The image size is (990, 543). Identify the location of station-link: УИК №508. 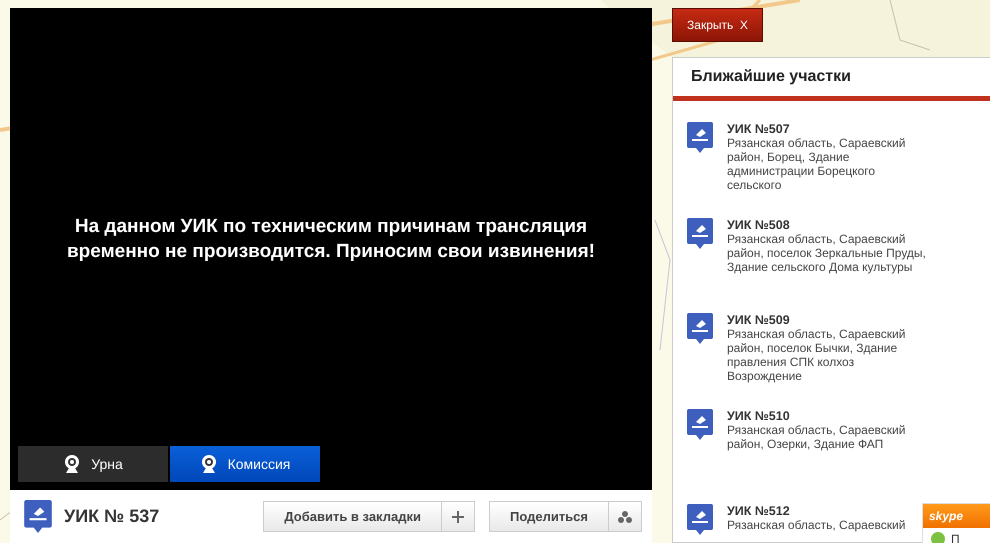
(758, 225).